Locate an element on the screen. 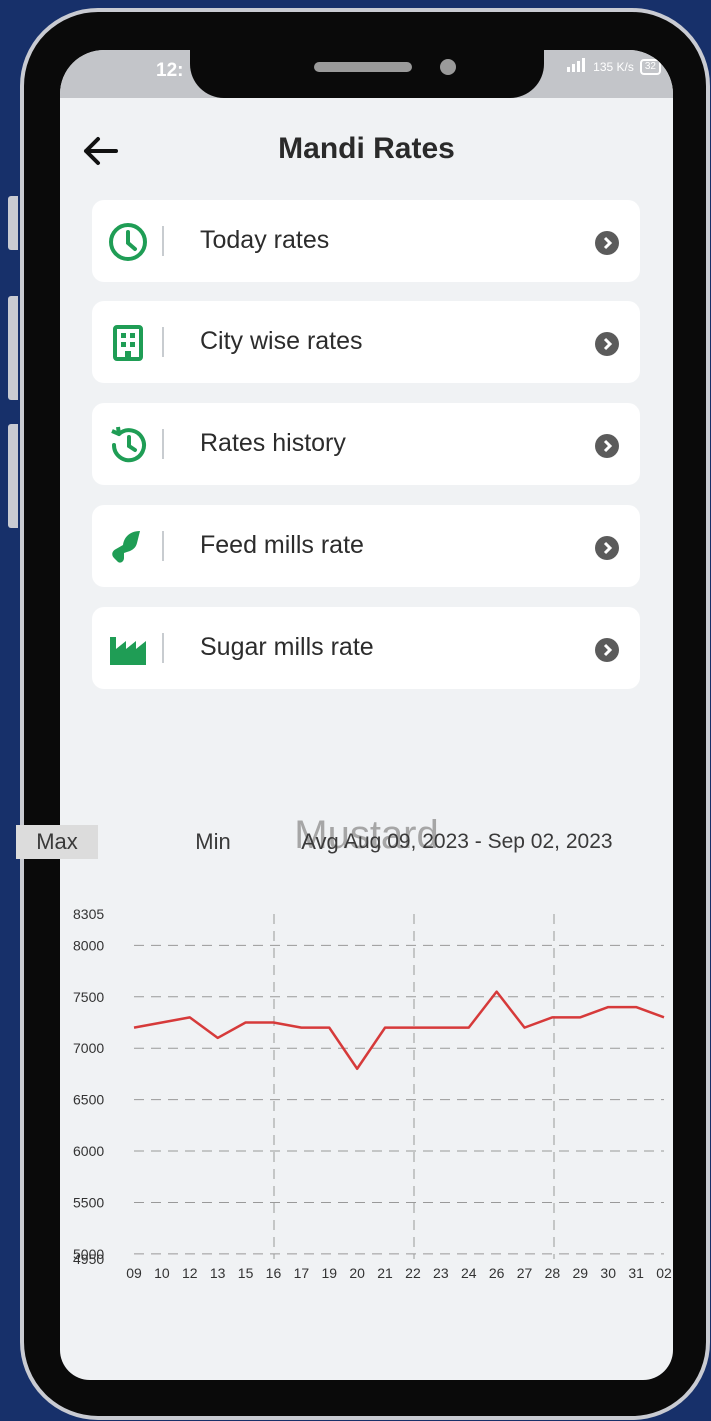 This screenshot has width=711, height=1421. y-tick-label: 7000 is located at coordinates (88, 1048).